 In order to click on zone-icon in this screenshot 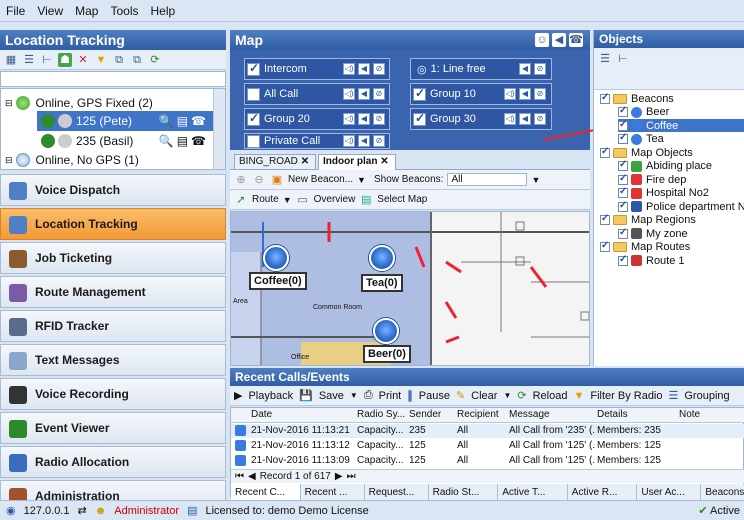, I will do `click(636, 233)`.